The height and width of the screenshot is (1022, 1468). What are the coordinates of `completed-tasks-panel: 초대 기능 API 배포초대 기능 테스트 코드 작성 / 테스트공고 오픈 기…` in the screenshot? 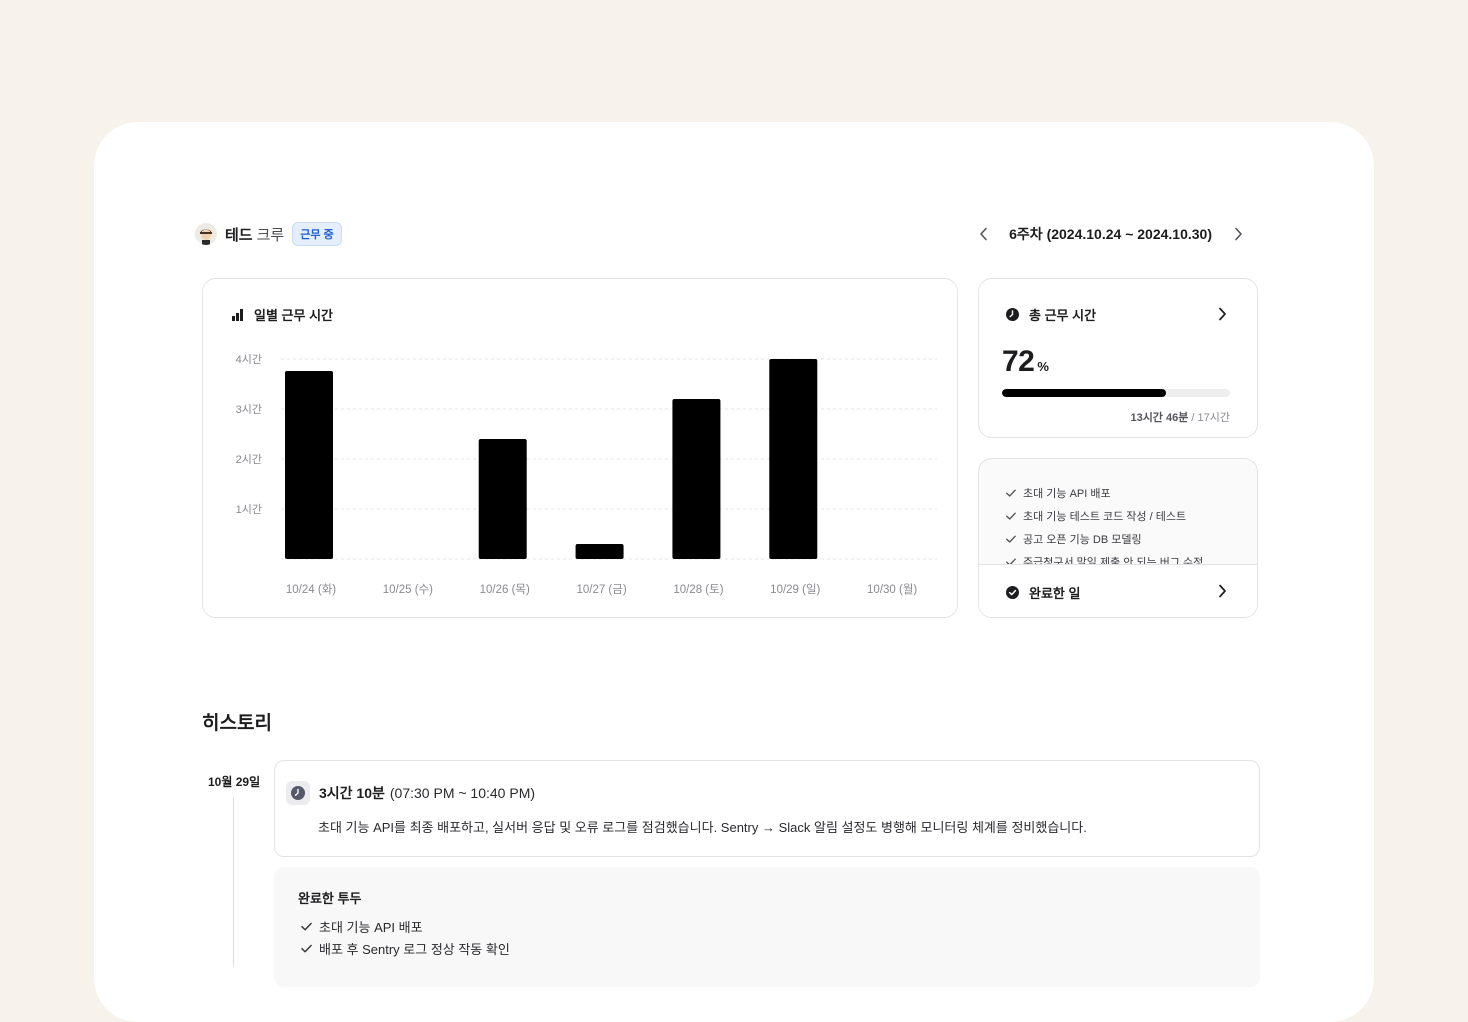 It's located at (1118, 538).